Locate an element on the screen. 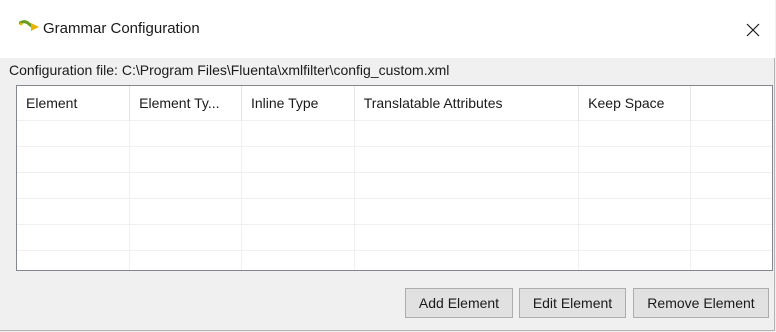  fluenta-arrow-icon is located at coordinates (29, 25).